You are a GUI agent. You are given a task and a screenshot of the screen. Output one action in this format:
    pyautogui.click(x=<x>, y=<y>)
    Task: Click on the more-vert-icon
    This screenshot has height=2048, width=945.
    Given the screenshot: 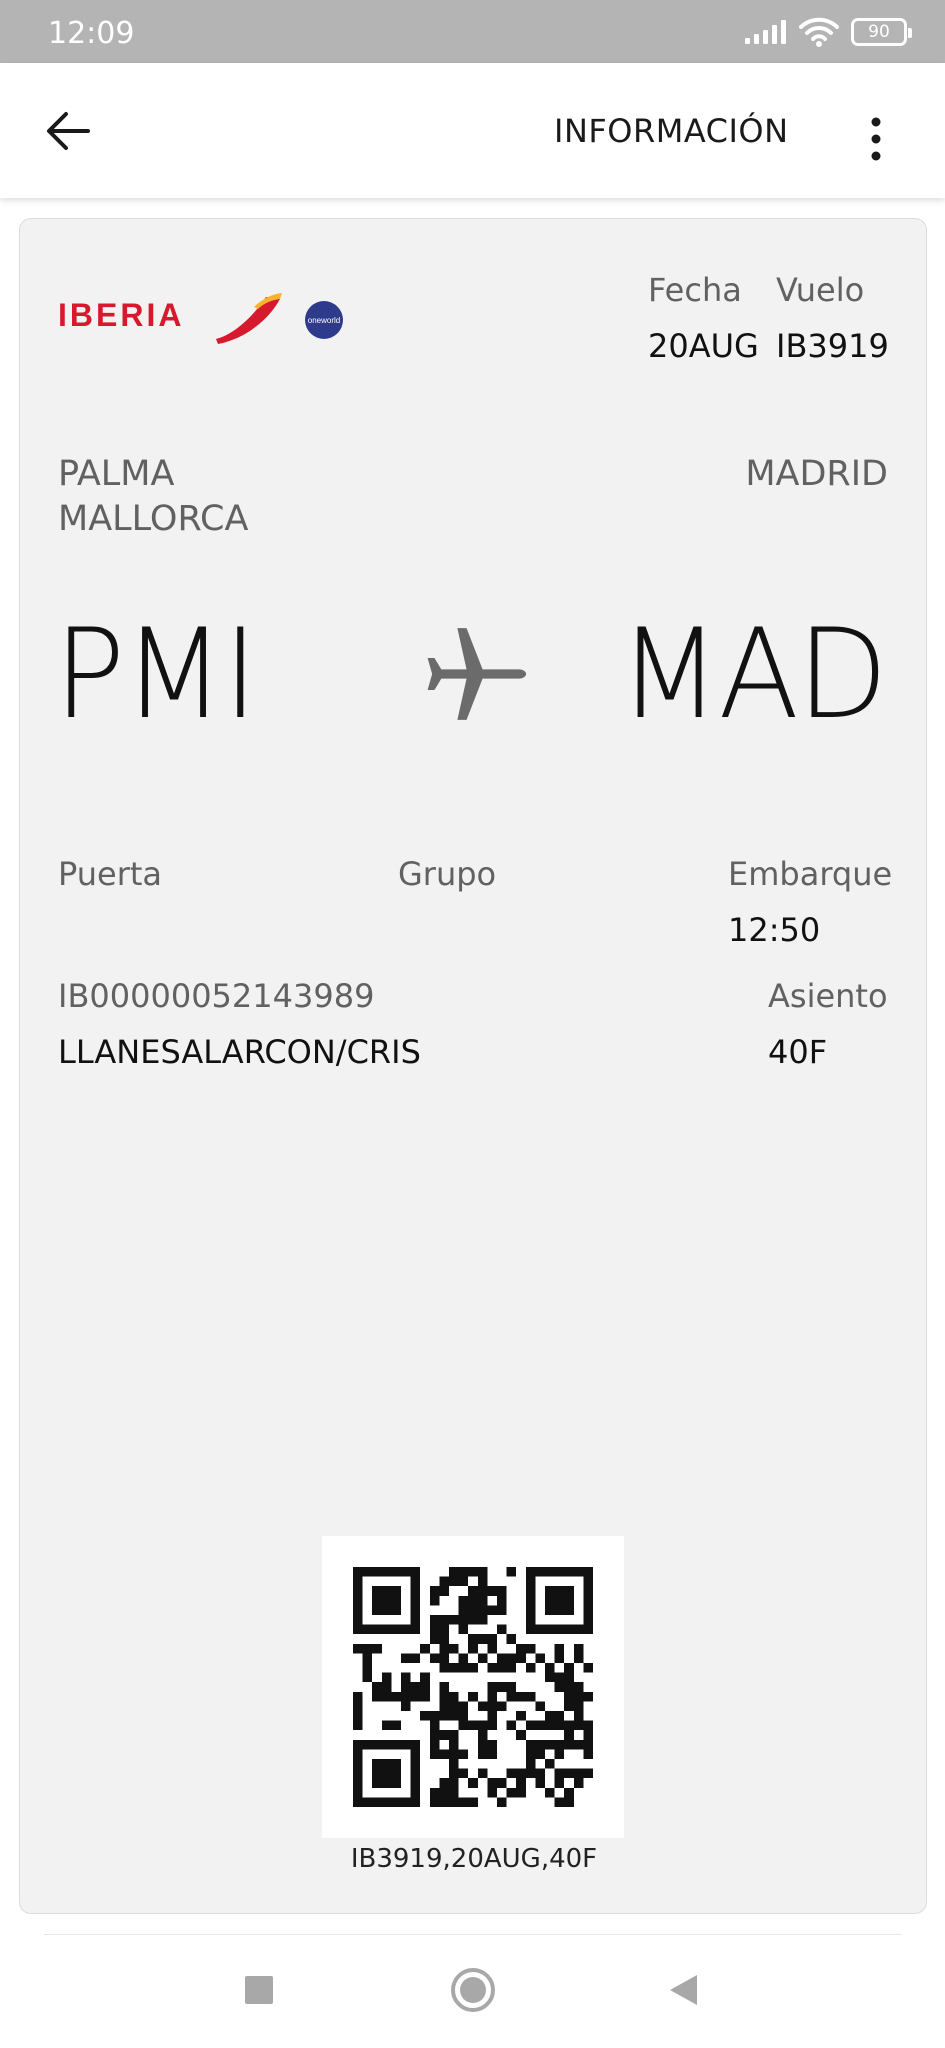 What is the action you would take?
    pyautogui.click(x=876, y=139)
    